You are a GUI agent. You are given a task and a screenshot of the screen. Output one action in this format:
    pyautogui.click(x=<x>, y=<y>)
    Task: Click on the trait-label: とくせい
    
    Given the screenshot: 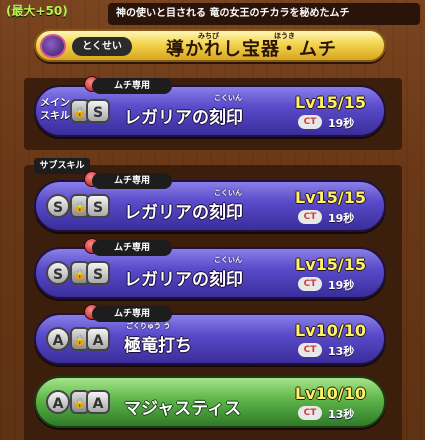 What is the action you would take?
    pyautogui.click(x=102, y=46)
    